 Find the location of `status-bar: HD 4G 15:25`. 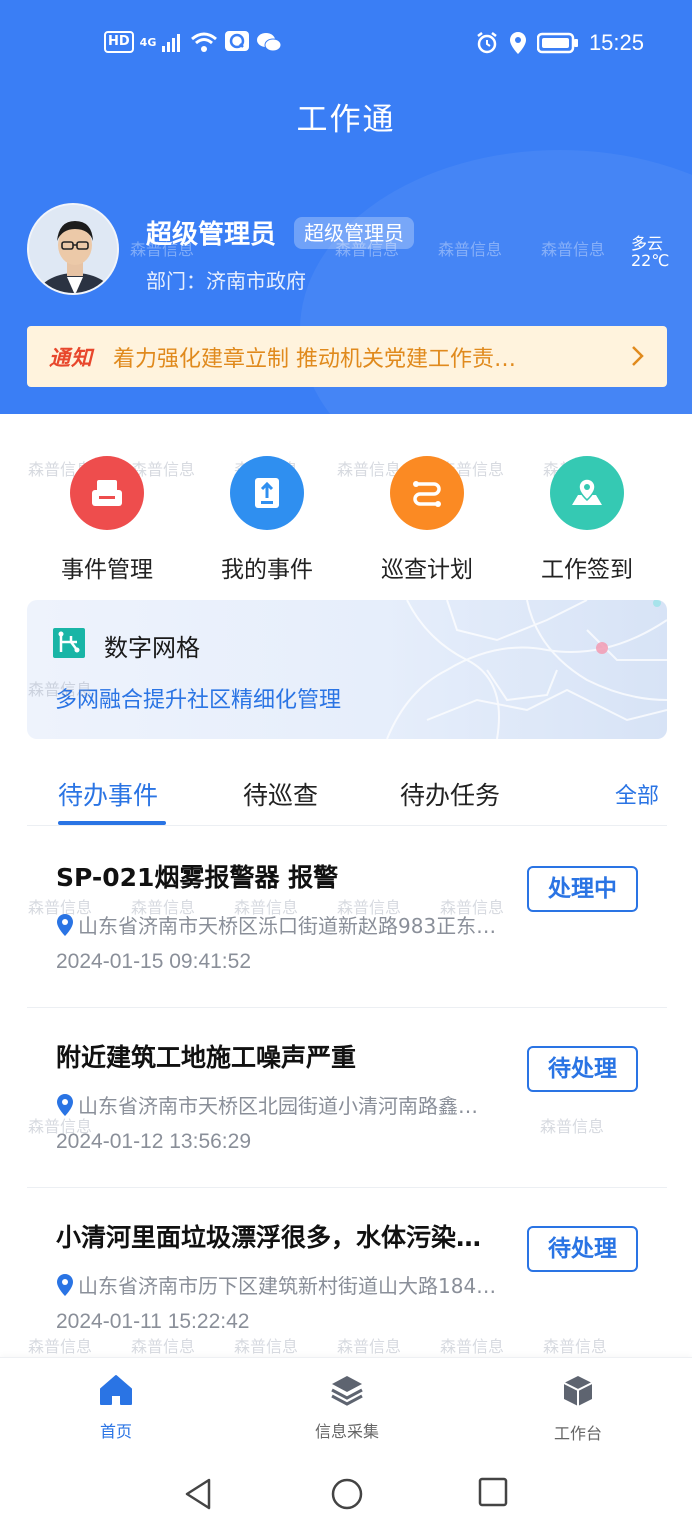

status-bar: HD 4G 15:25 is located at coordinates (346, 45).